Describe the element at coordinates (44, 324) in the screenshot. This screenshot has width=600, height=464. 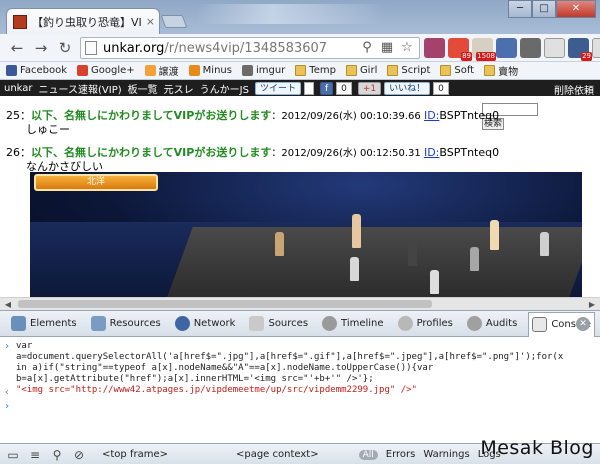
I see `tab-elements: Elements` at that location.